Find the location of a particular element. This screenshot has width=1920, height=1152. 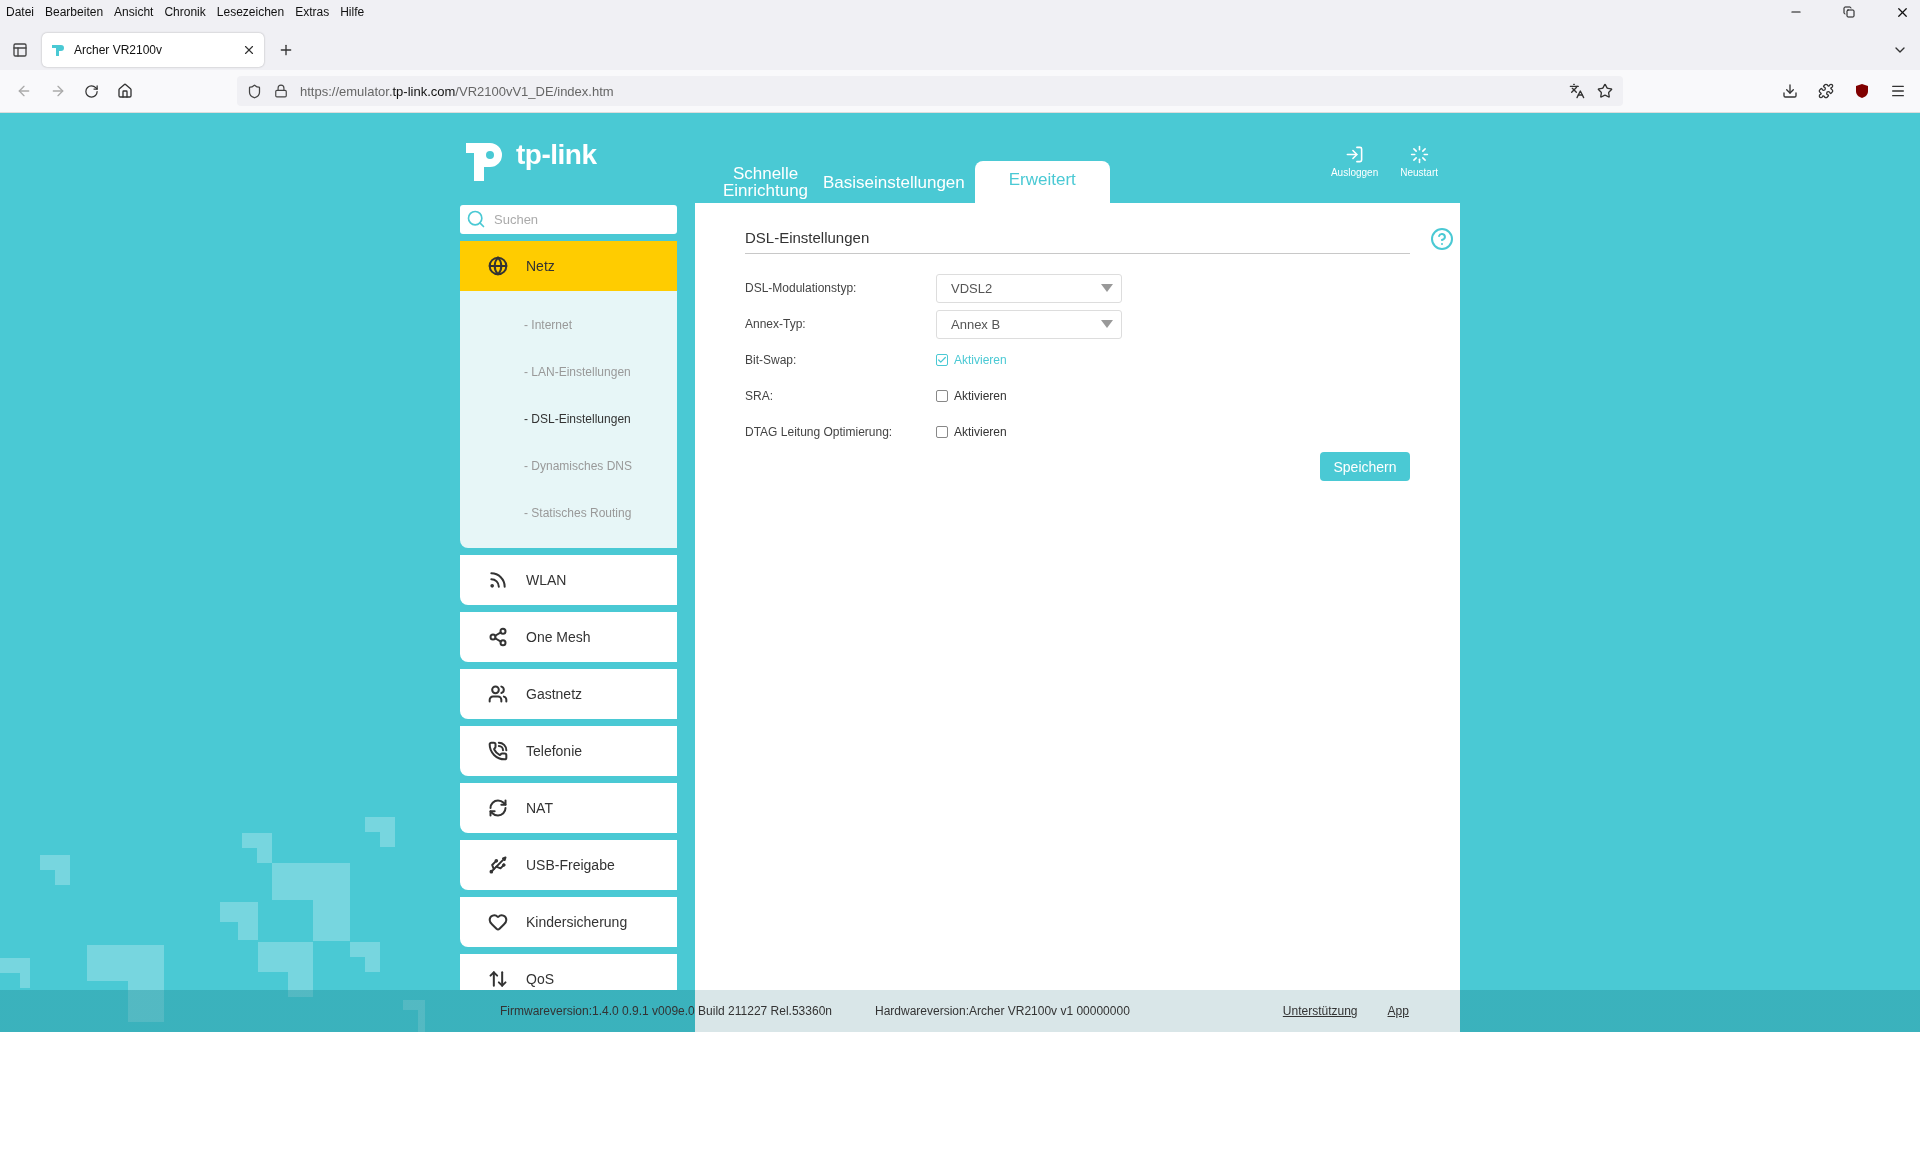

menu-item: Lesezeichen is located at coordinates (250, 12).